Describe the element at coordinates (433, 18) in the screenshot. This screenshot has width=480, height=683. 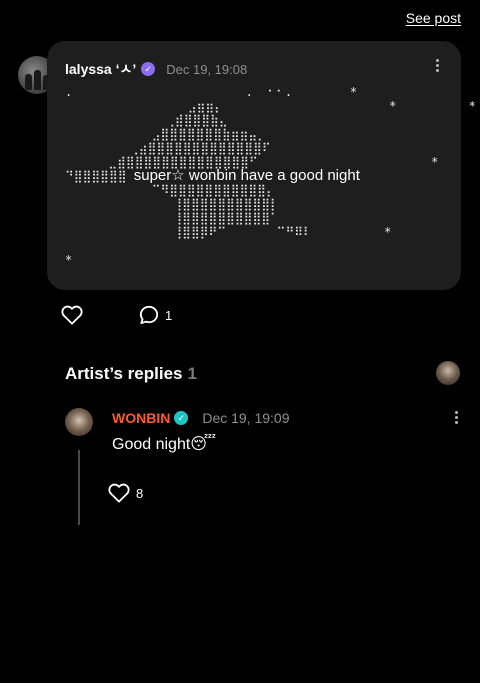
I see `see-post-link: See post` at that location.